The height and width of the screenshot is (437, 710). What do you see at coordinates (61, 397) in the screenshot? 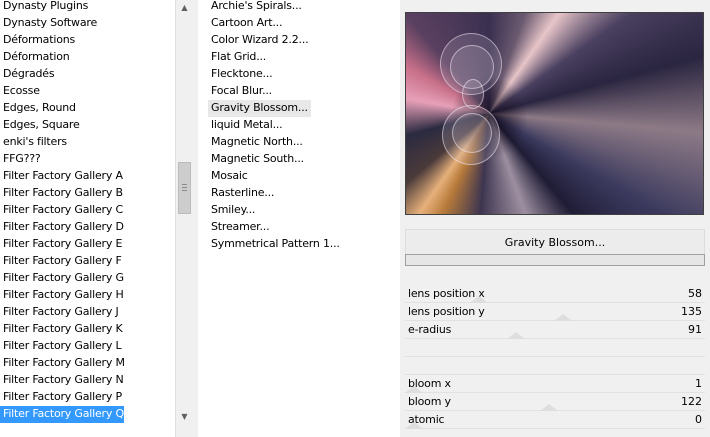
I see `category-item: Filter Factory Gallery P` at bounding box center [61, 397].